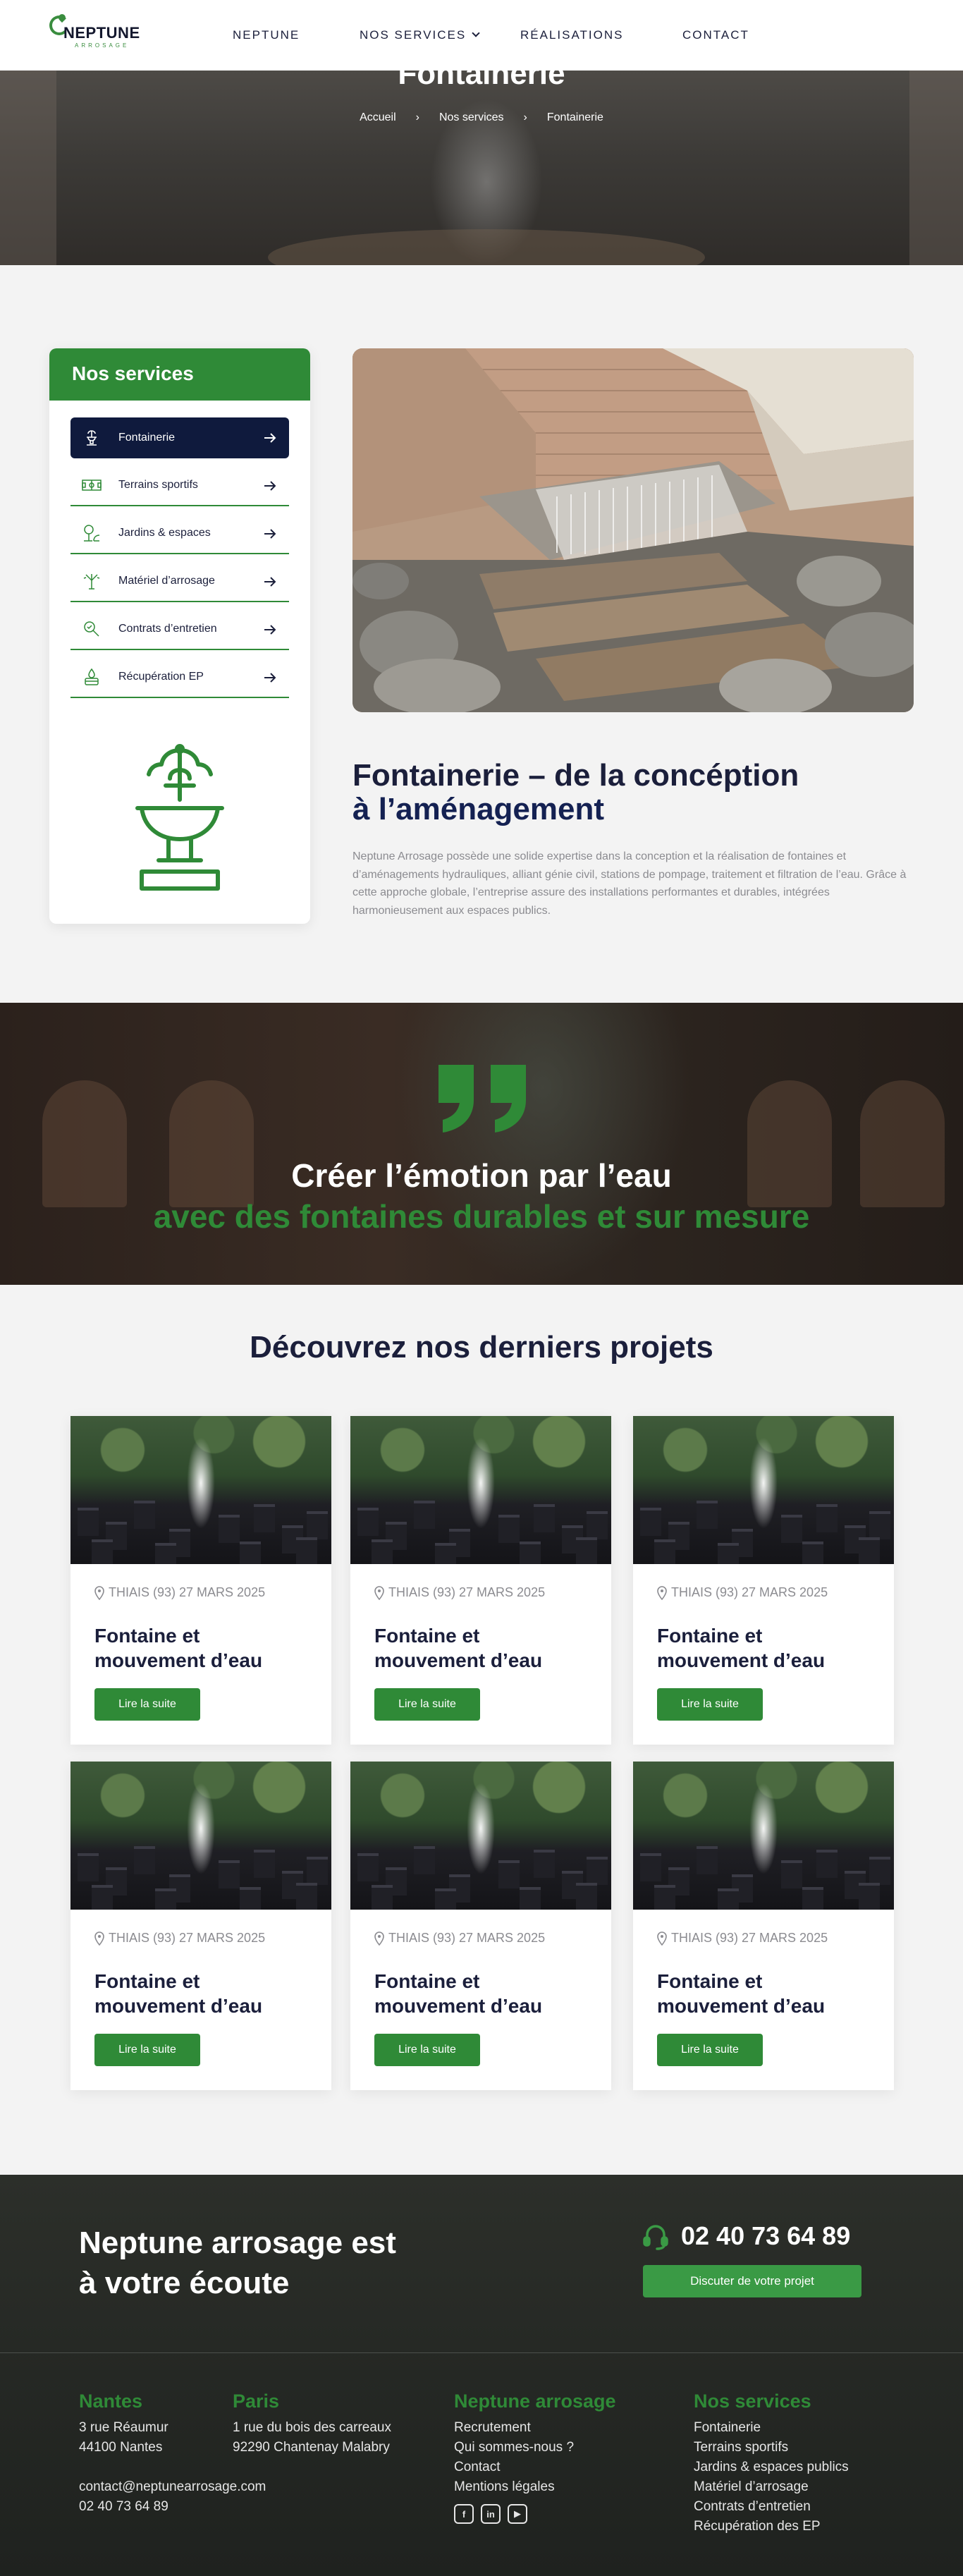 Image resolution: width=963 pixels, height=2576 pixels. I want to click on social-links: f in ▶, so click(535, 2514).